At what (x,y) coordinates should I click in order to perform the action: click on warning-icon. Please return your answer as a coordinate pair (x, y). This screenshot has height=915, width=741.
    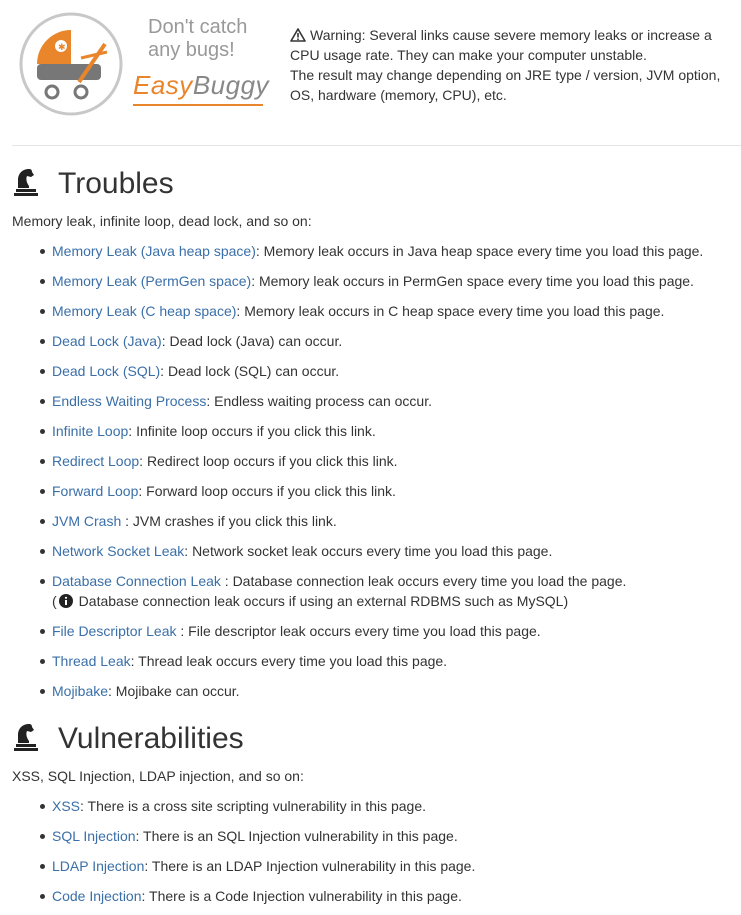
    Looking at the image, I should click on (298, 35).